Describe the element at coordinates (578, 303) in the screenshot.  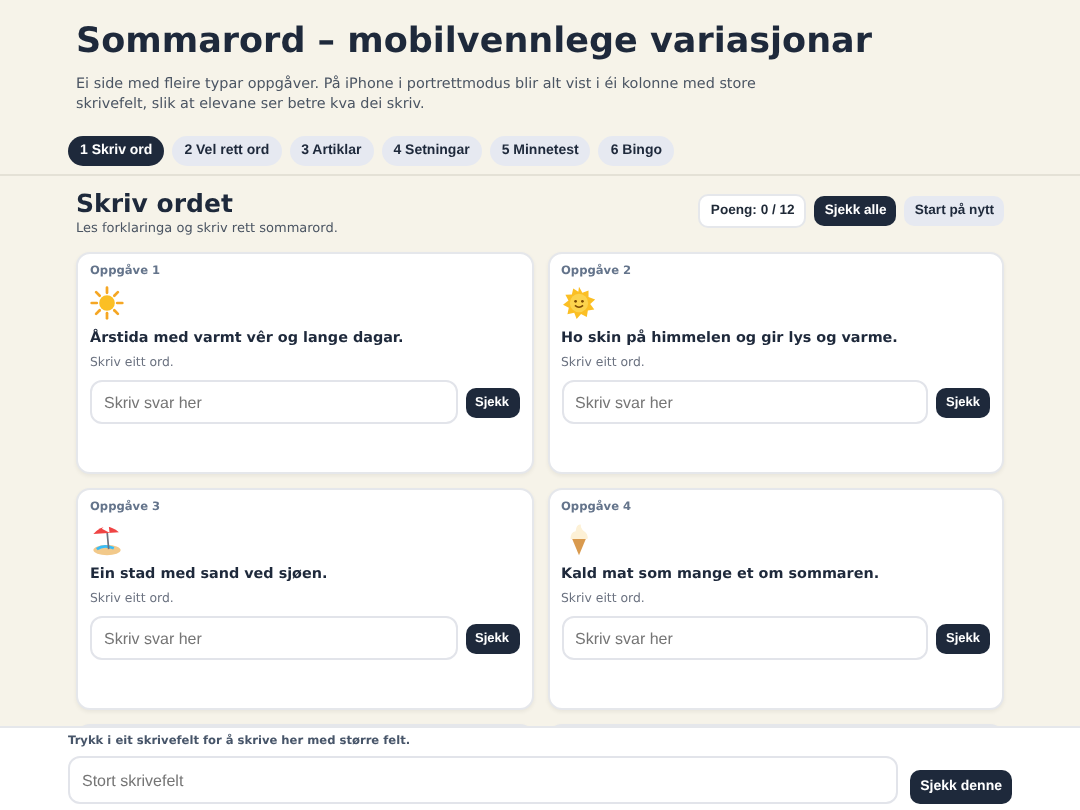
I see `smiling-sun-icon` at that location.